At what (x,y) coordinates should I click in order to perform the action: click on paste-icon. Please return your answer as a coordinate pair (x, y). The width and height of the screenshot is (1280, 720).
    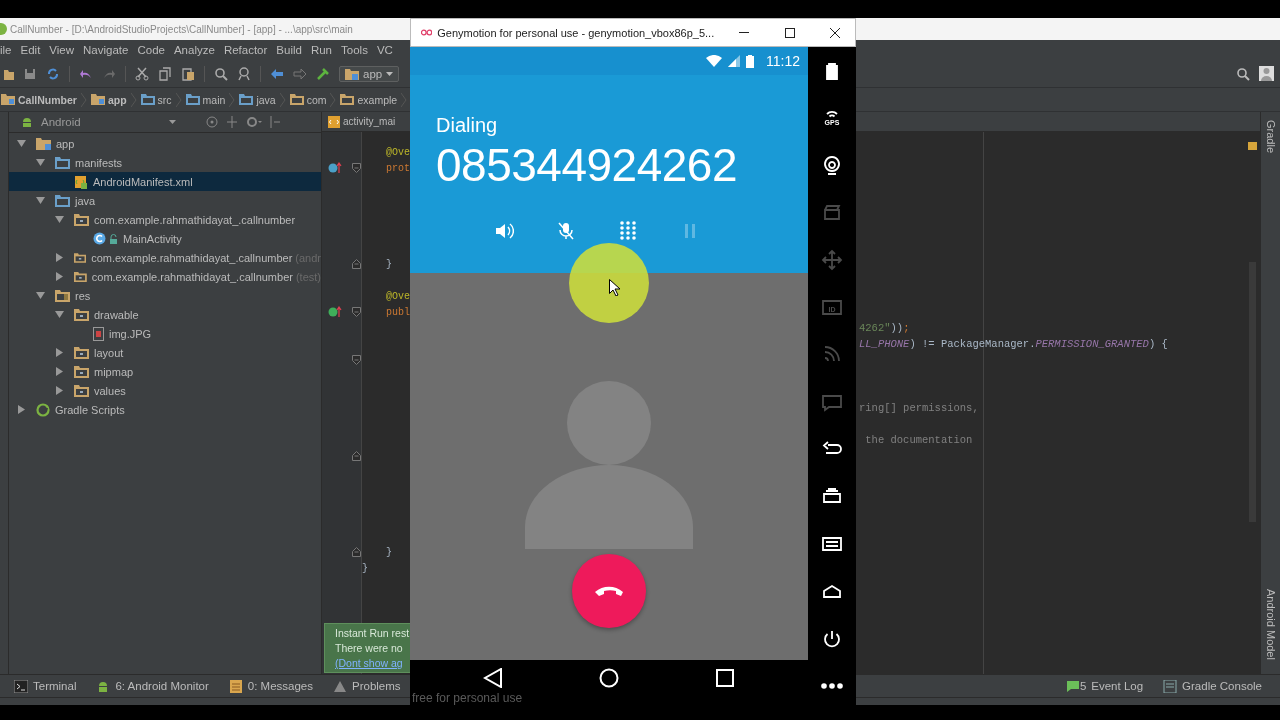
    Looking at the image, I should click on (188, 73).